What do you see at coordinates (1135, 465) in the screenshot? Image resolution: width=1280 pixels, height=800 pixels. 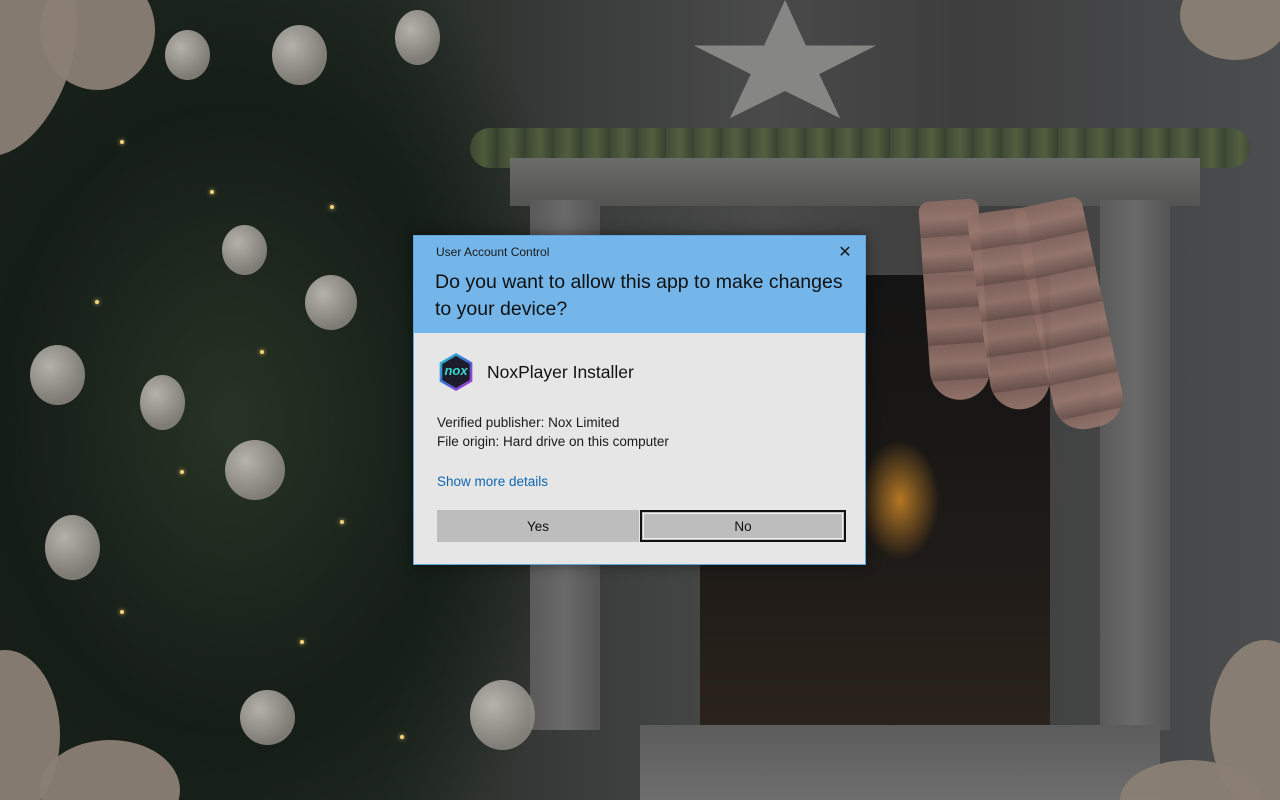 I see `fireplace-pillar-right` at bounding box center [1135, 465].